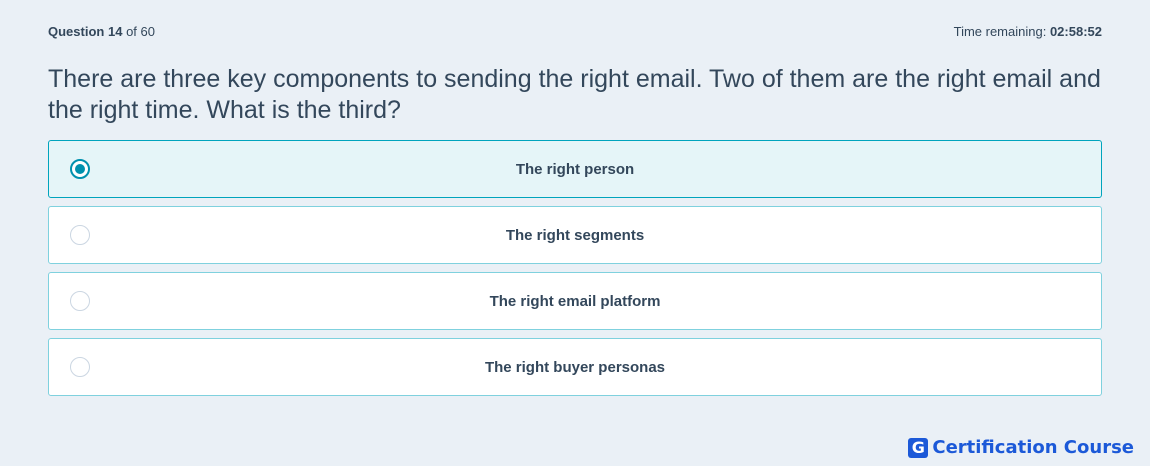  I want to click on answer-option-label: The right segments, so click(575, 235).